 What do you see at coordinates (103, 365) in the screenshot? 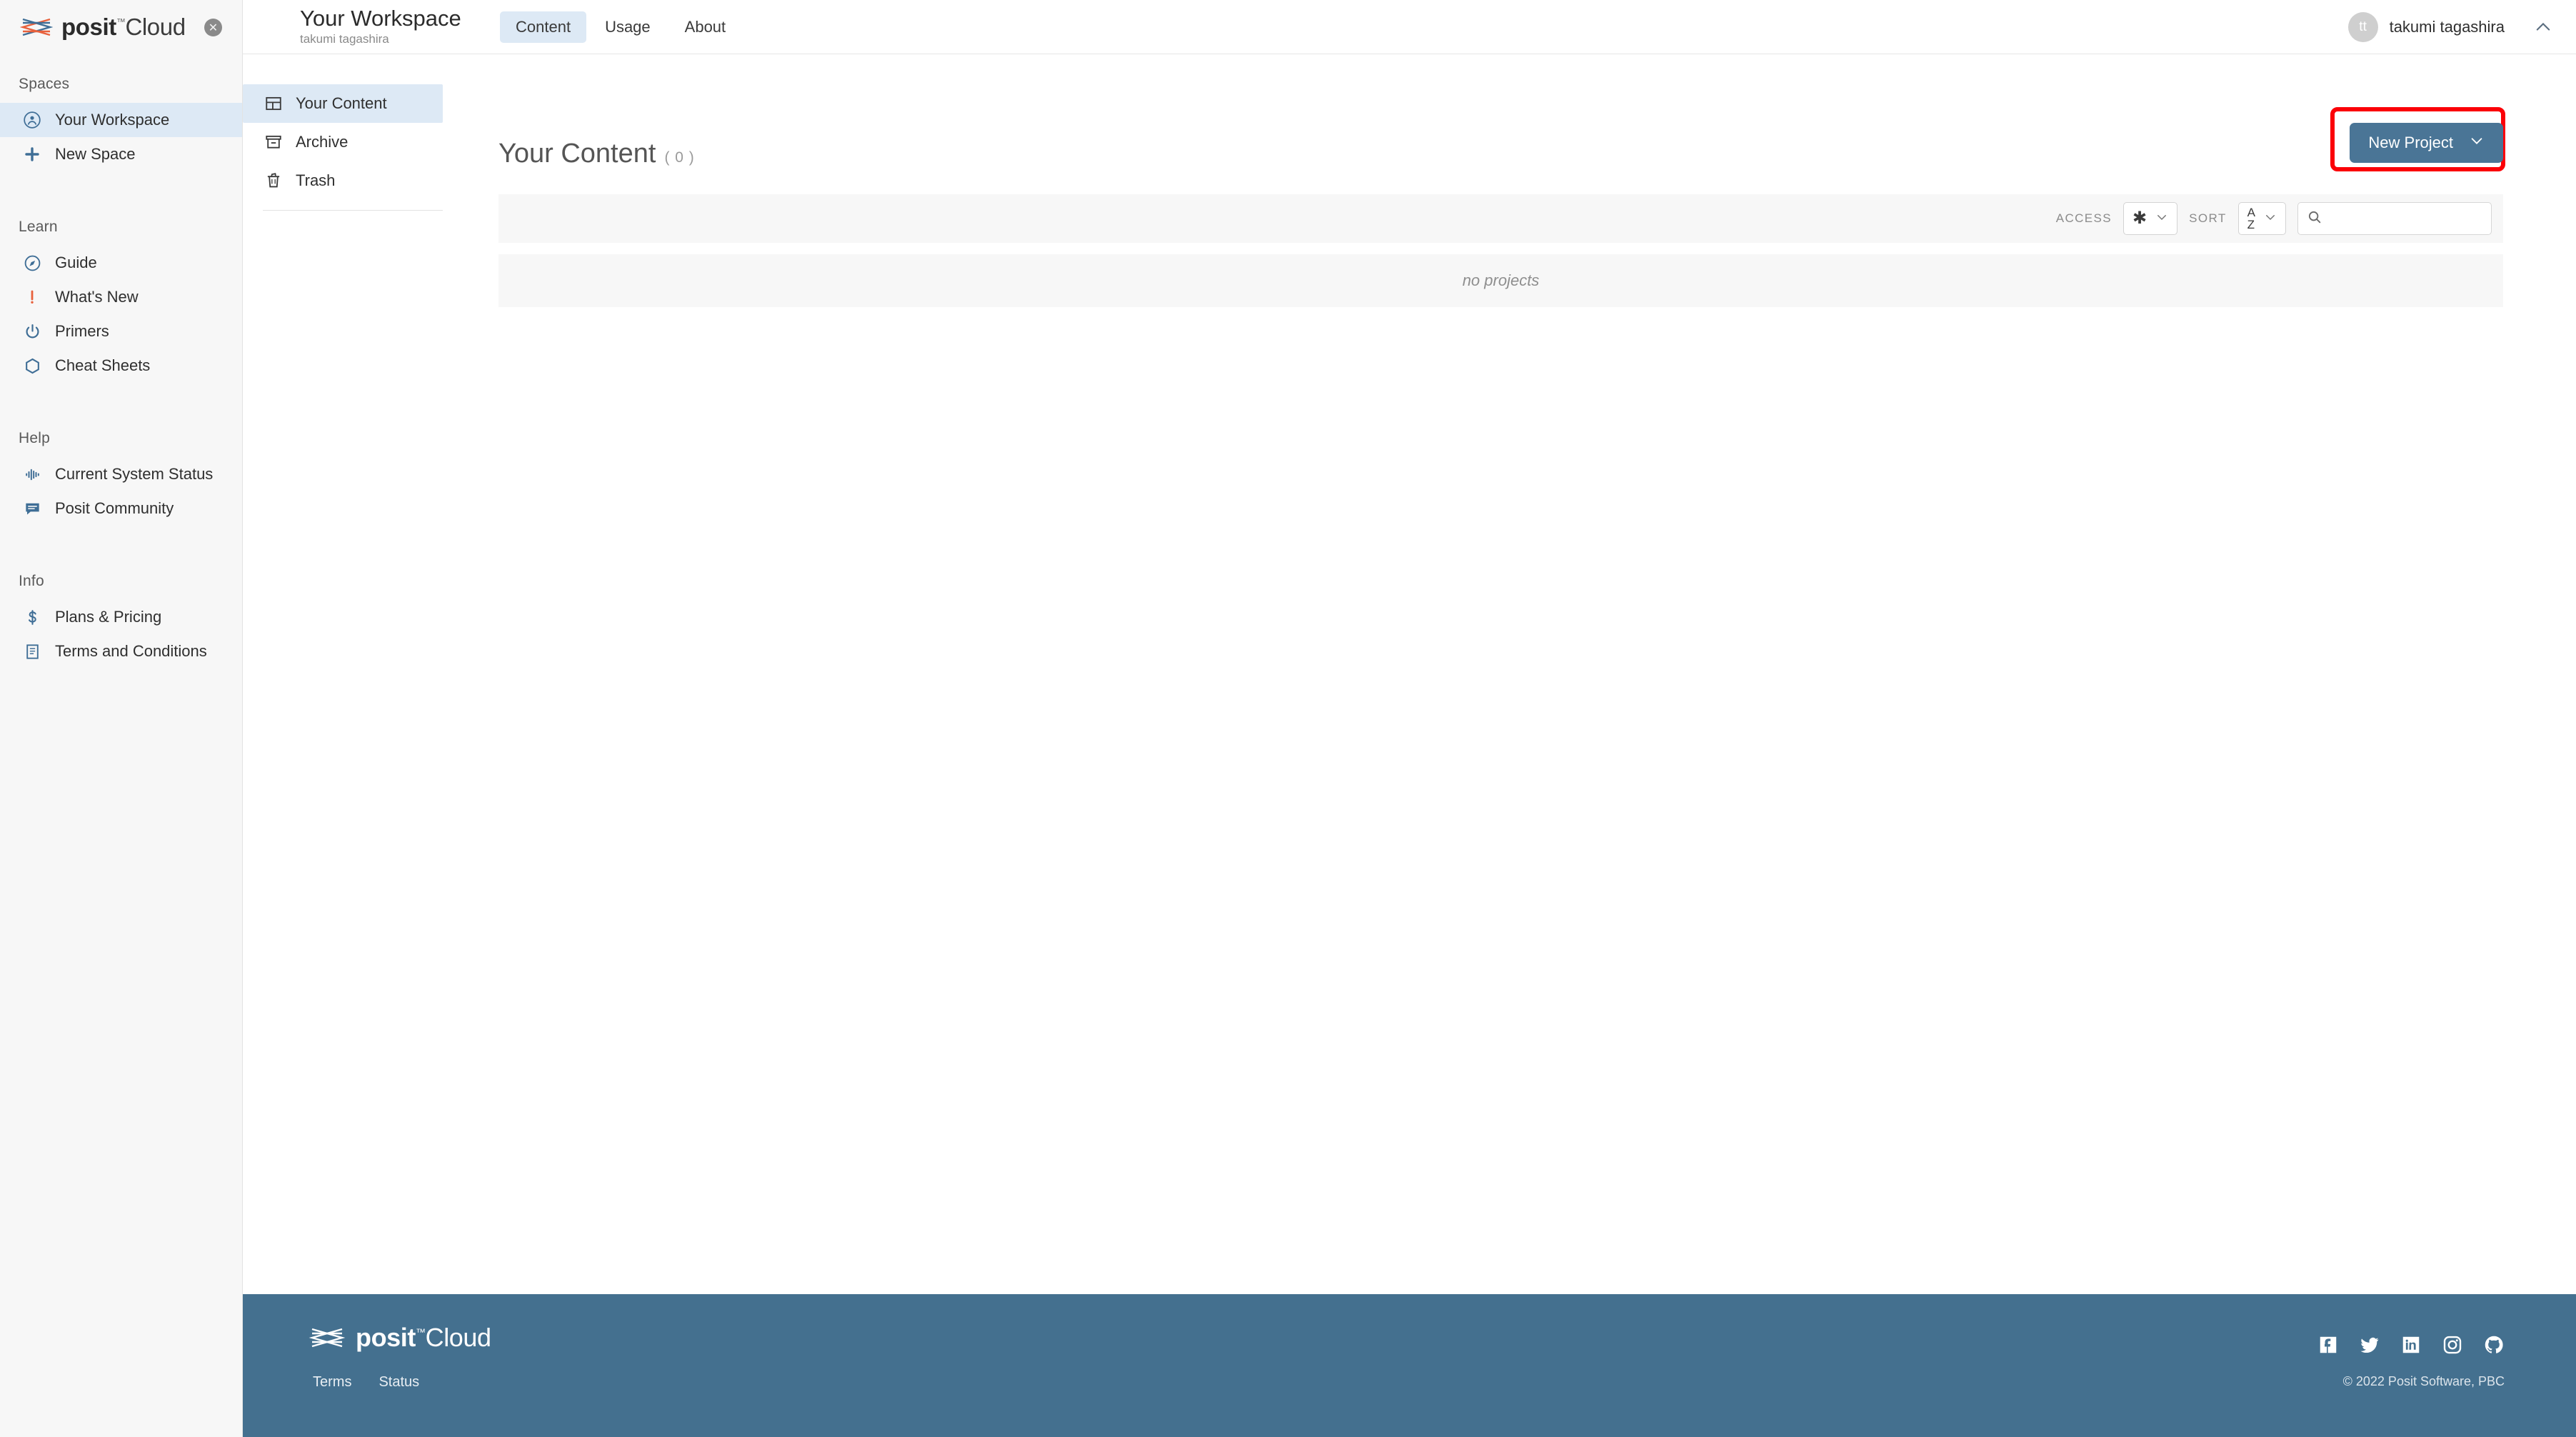
I see `sidebar-item-label: Cheat Sheets` at bounding box center [103, 365].